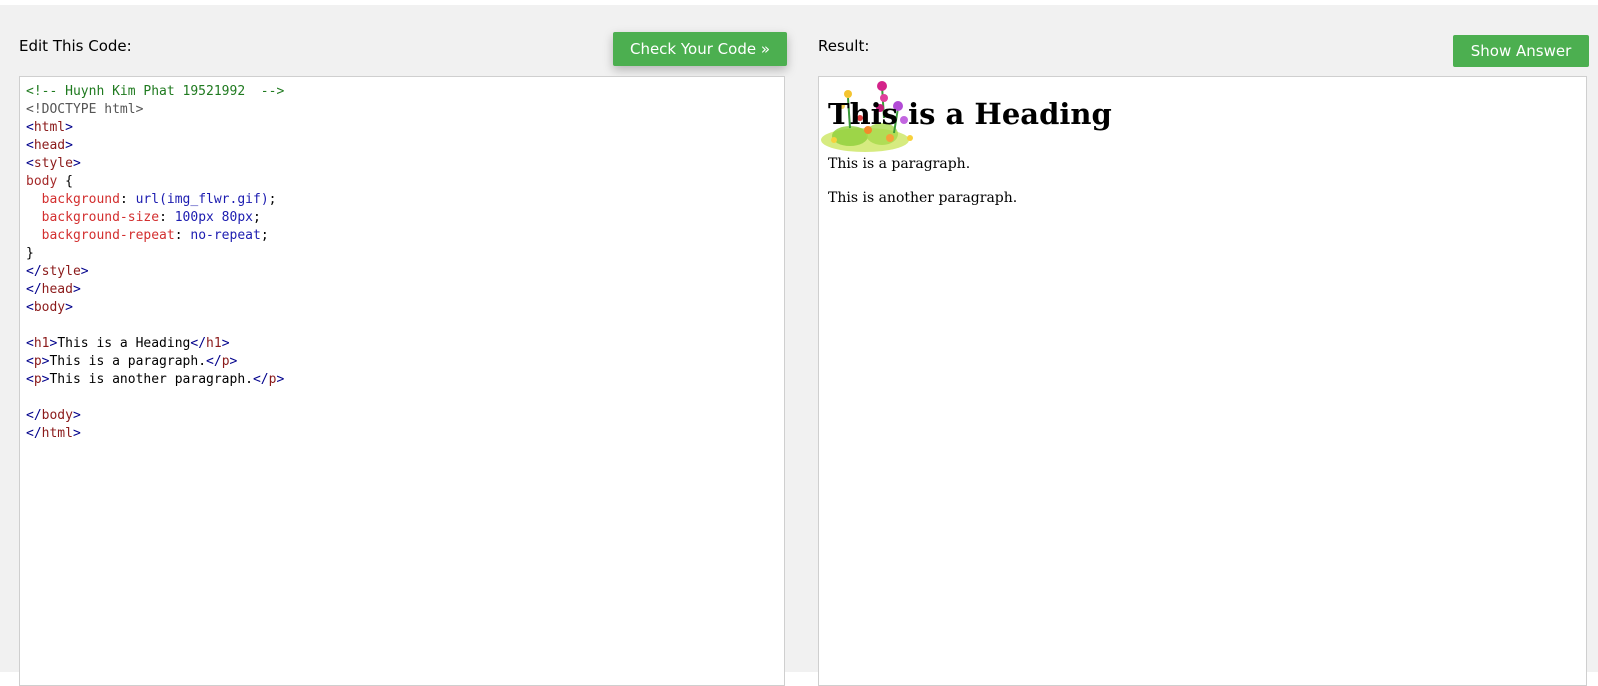 Image resolution: width=1598 pixels, height=686 pixels. Describe the element at coordinates (65, 181) in the screenshot. I see `code-token: {` at that location.